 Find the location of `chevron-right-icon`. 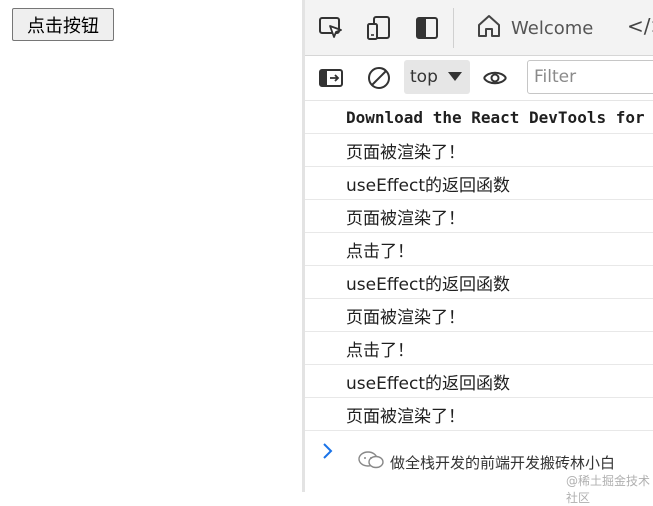

chevron-right-icon is located at coordinates (328, 451).